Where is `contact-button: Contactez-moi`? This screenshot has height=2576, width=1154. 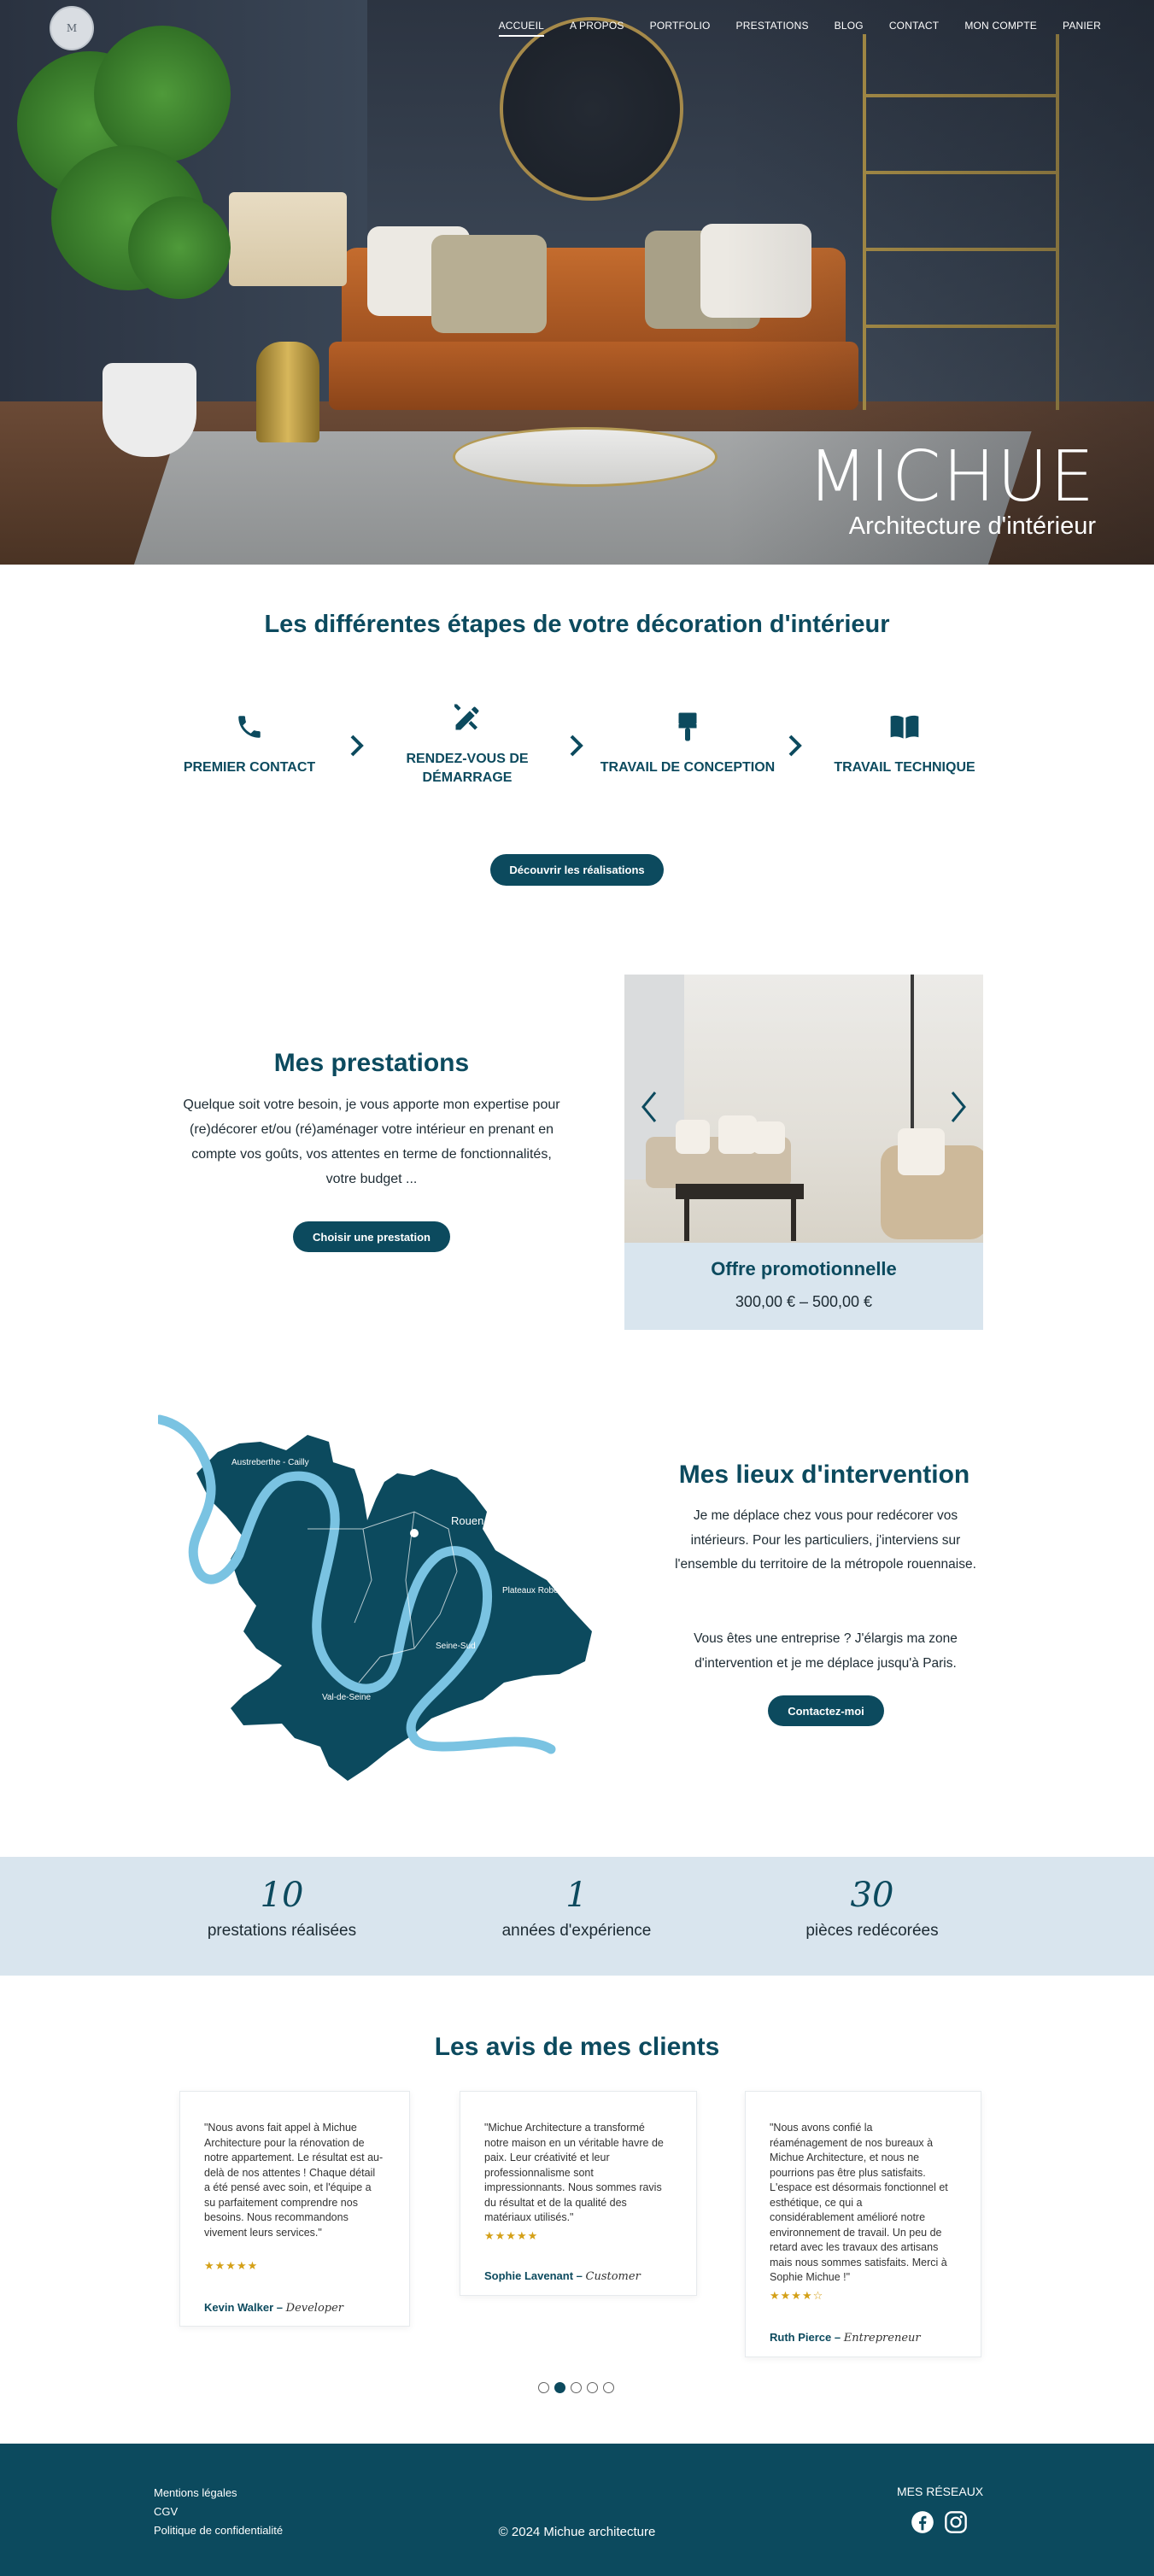
contact-button: Contactez-moi is located at coordinates (826, 1710).